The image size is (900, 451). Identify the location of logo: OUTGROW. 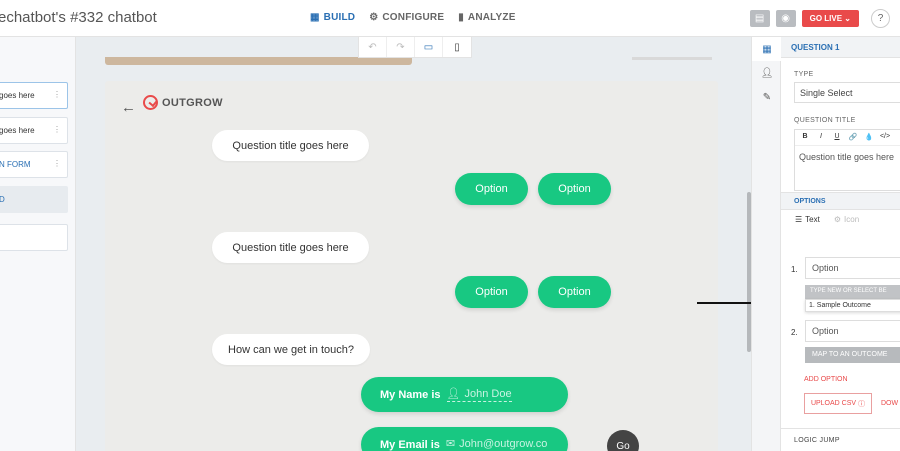
(183, 102).